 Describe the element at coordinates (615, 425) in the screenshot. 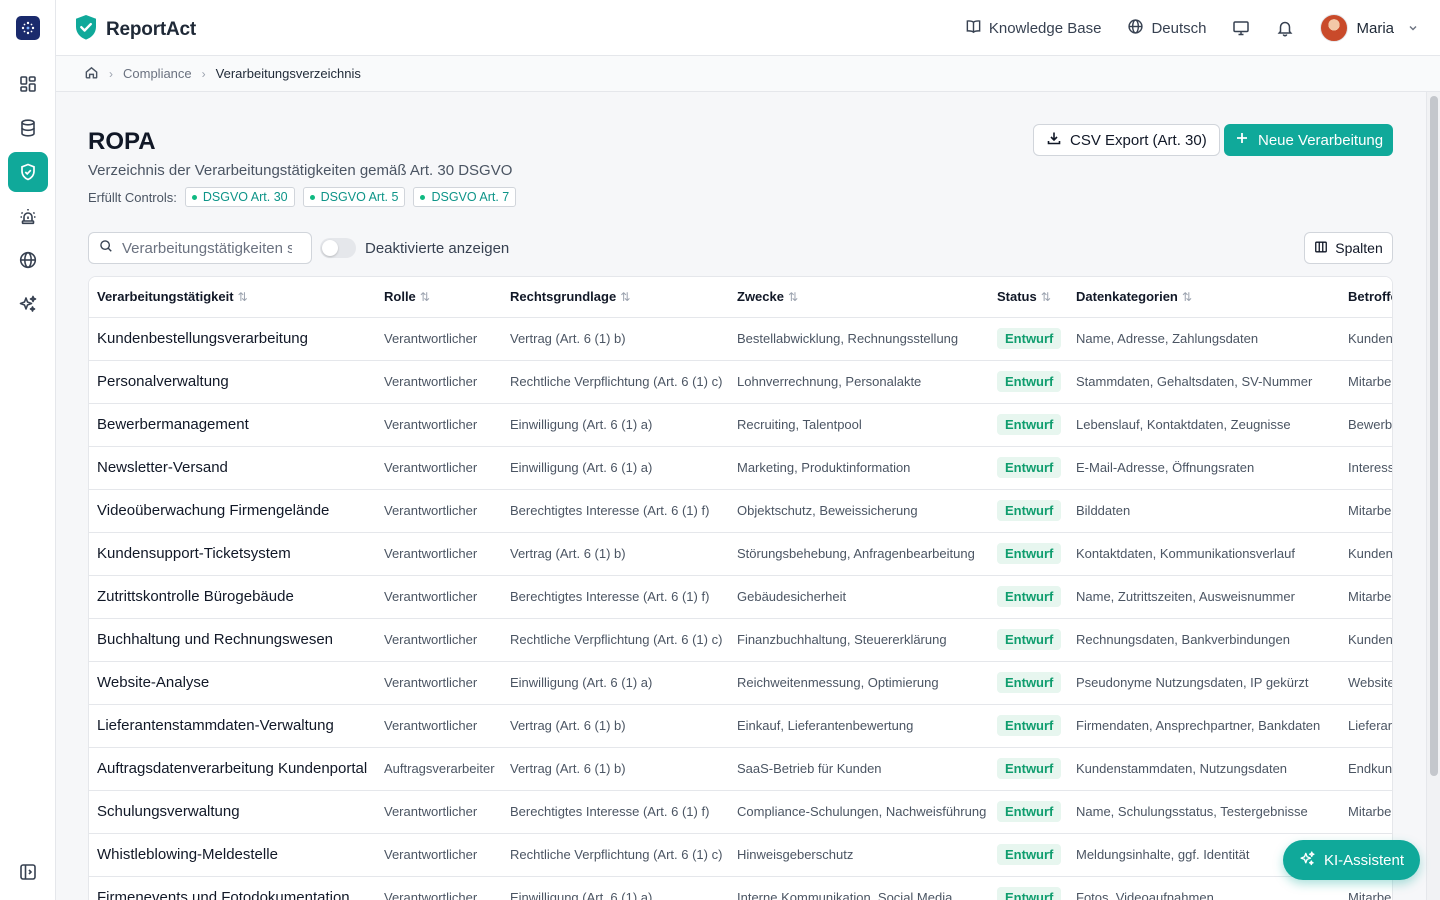

I see `cell-legal-basis: Einwilligung (Art. 6 (1) a)` at that location.